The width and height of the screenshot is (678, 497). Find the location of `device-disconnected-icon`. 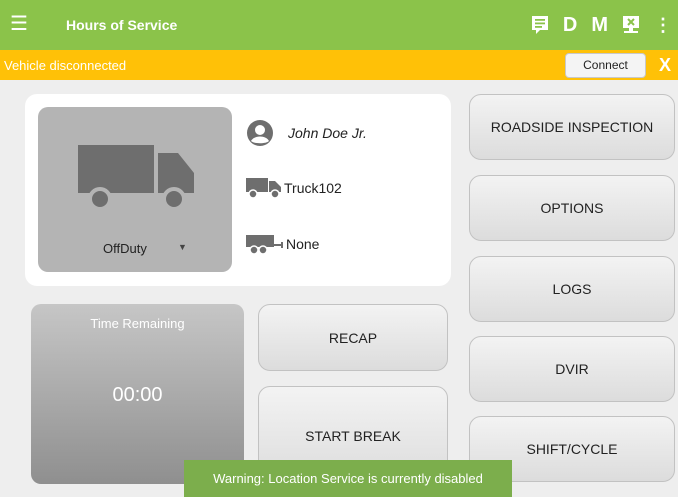

device-disconnected-icon is located at coordinates (631, 25).